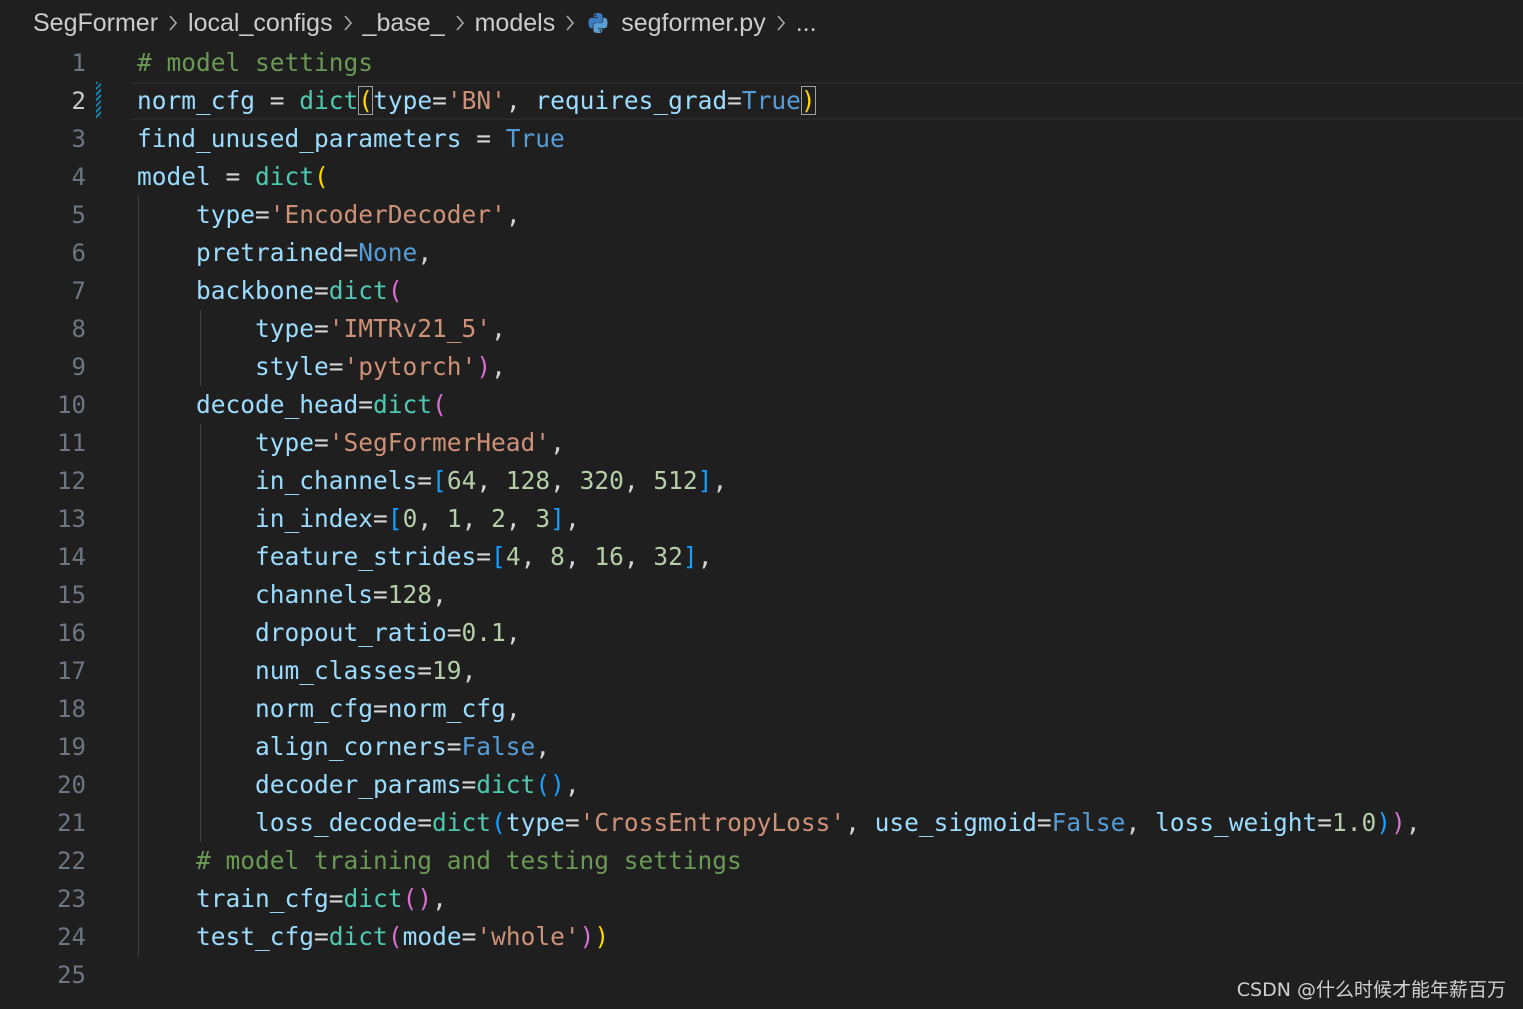 This screenshot has width=1523, height=1009. I want to click on line-number: 25, so click(43, 975).